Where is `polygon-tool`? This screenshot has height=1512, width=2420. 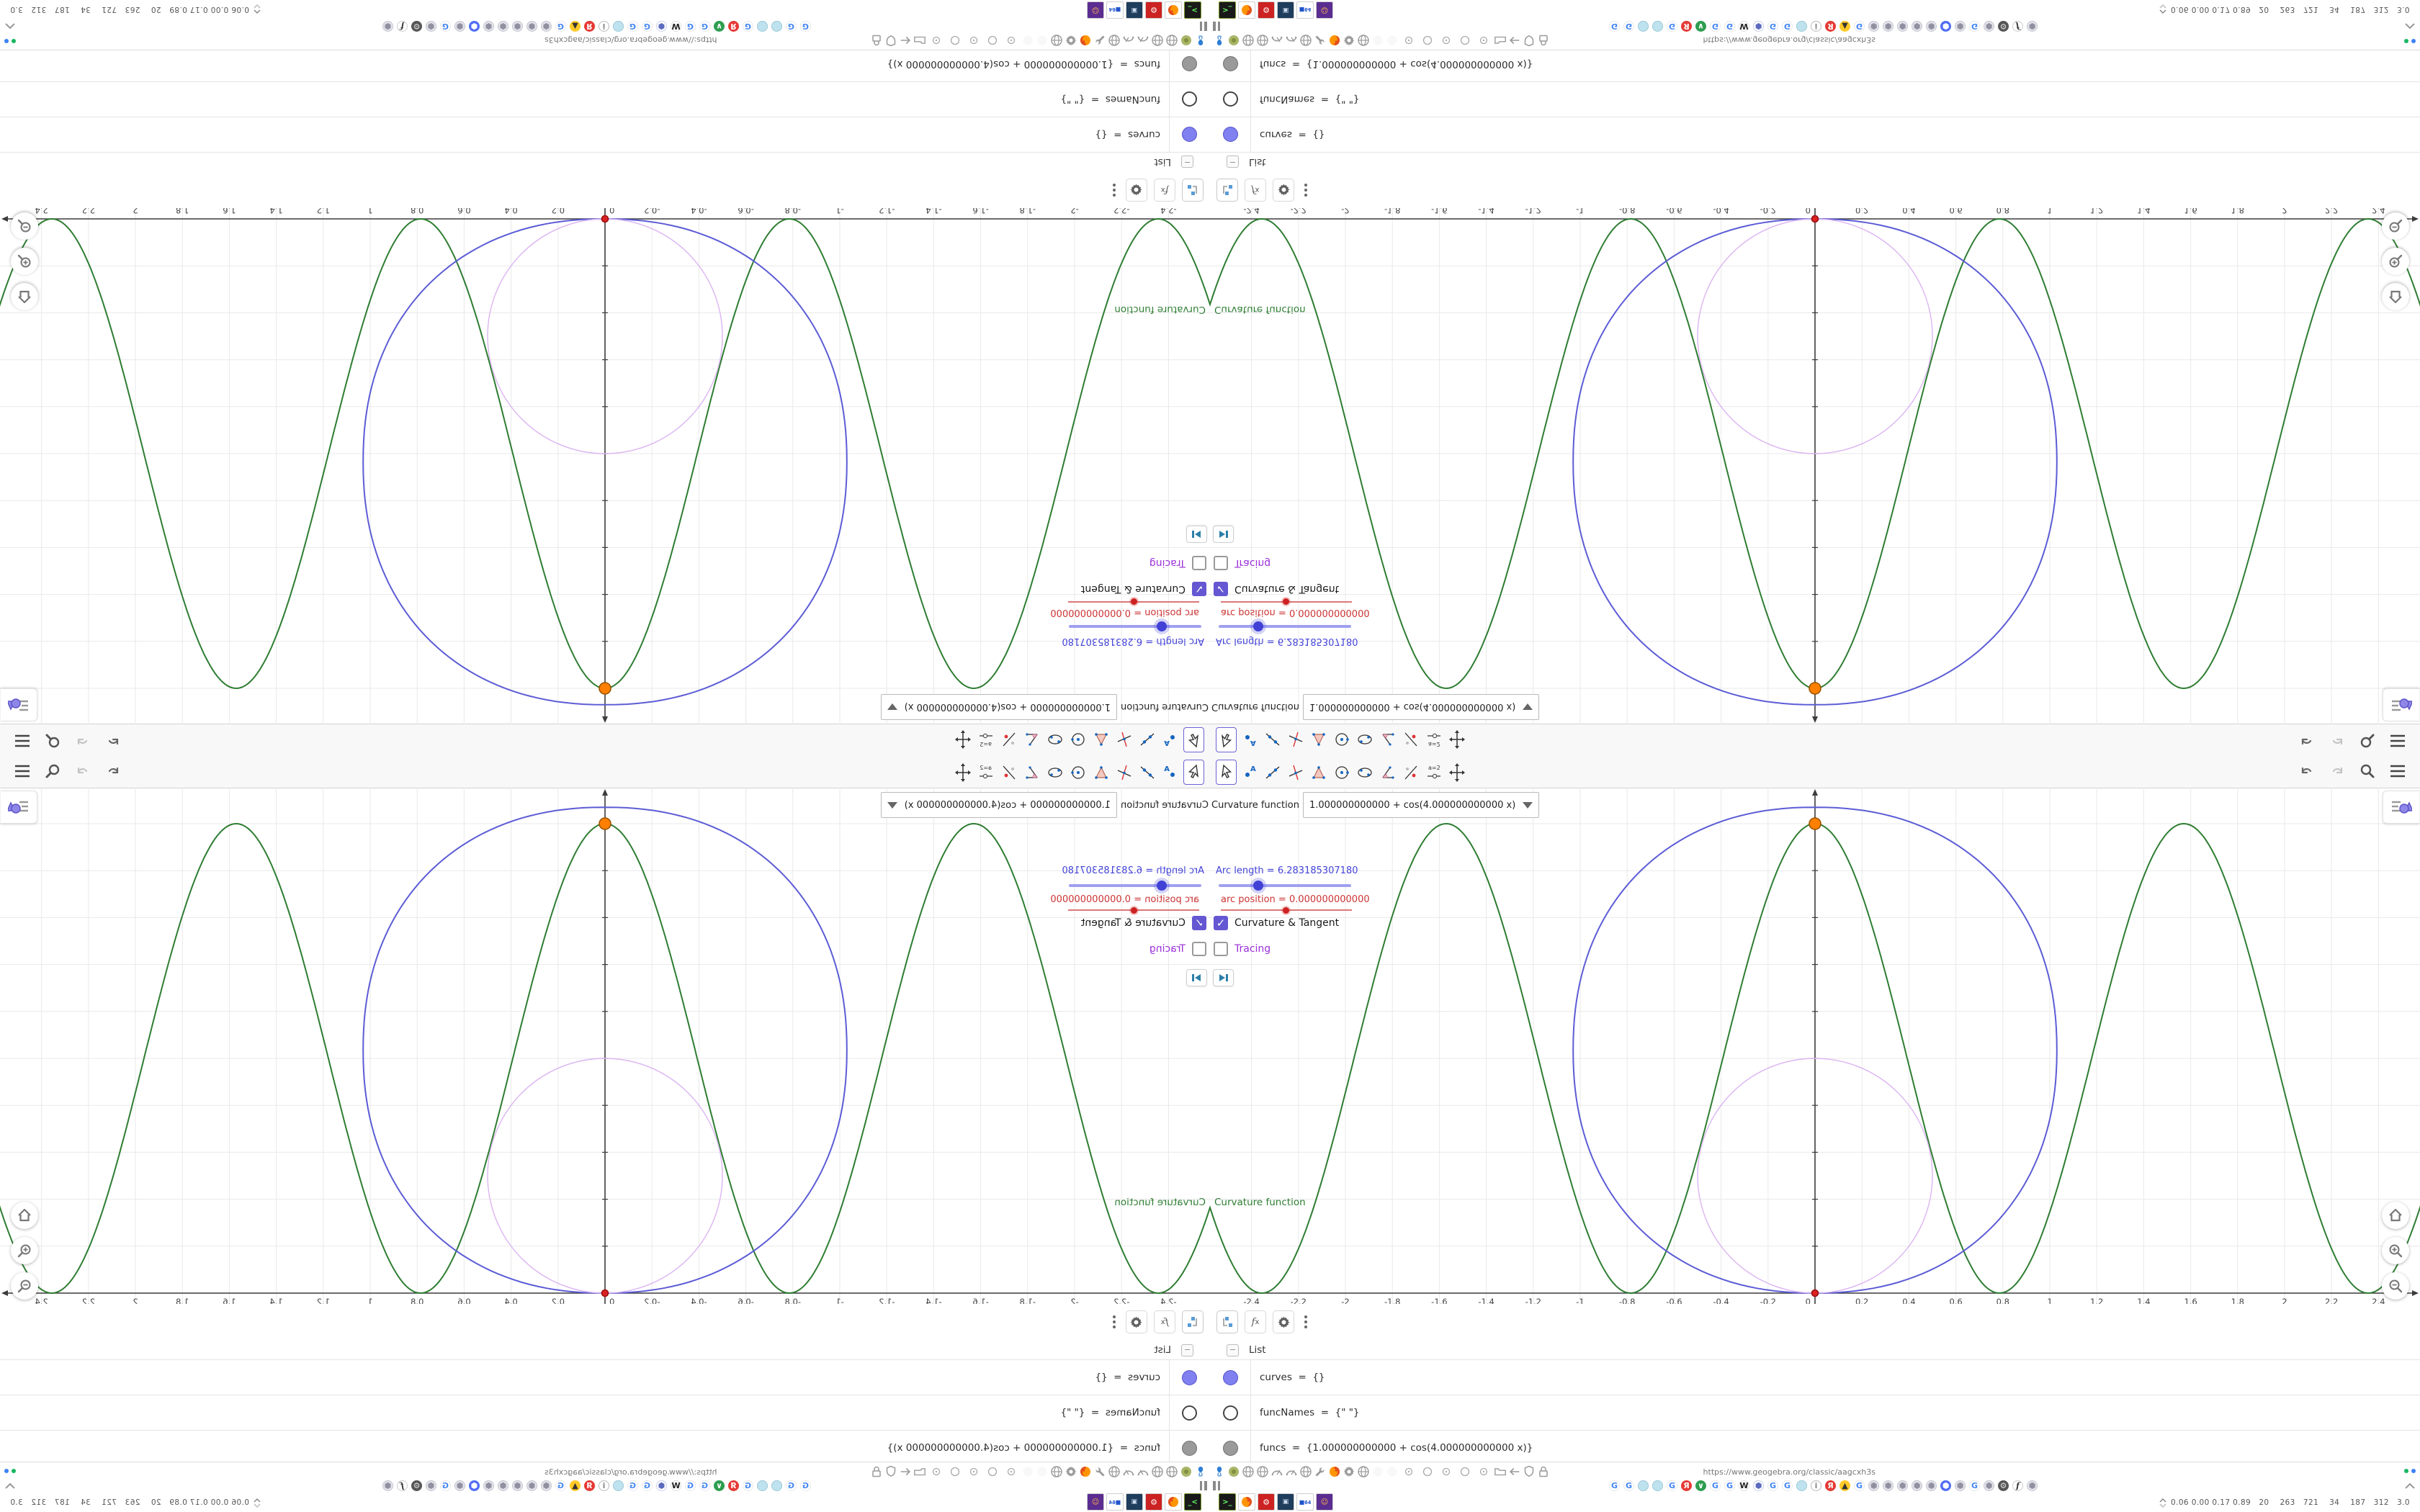 polygon-tool is located at coordinates (1101, 772).